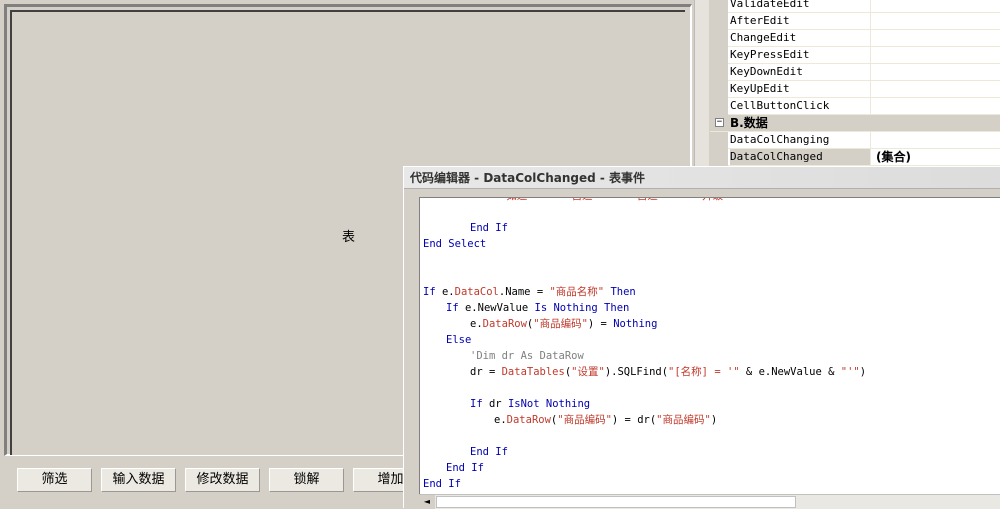  I want to click on property-name: ValidateEdit, so click(800, 6).